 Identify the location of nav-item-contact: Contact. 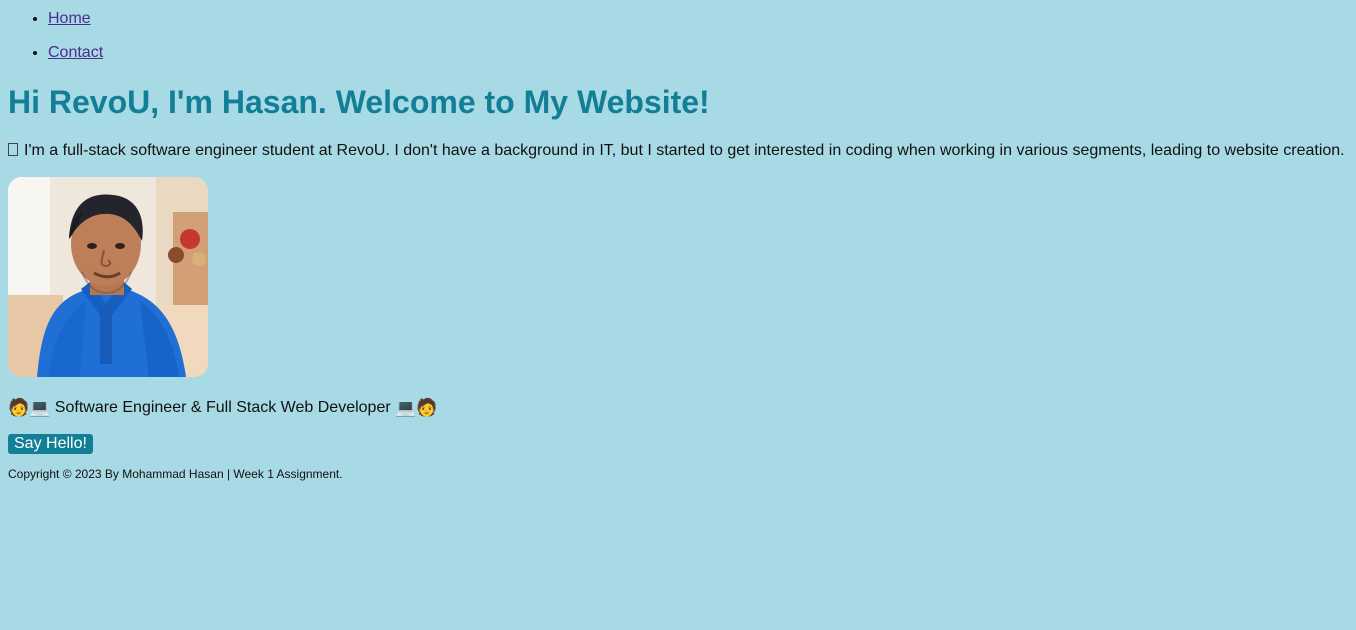
(75, 59).